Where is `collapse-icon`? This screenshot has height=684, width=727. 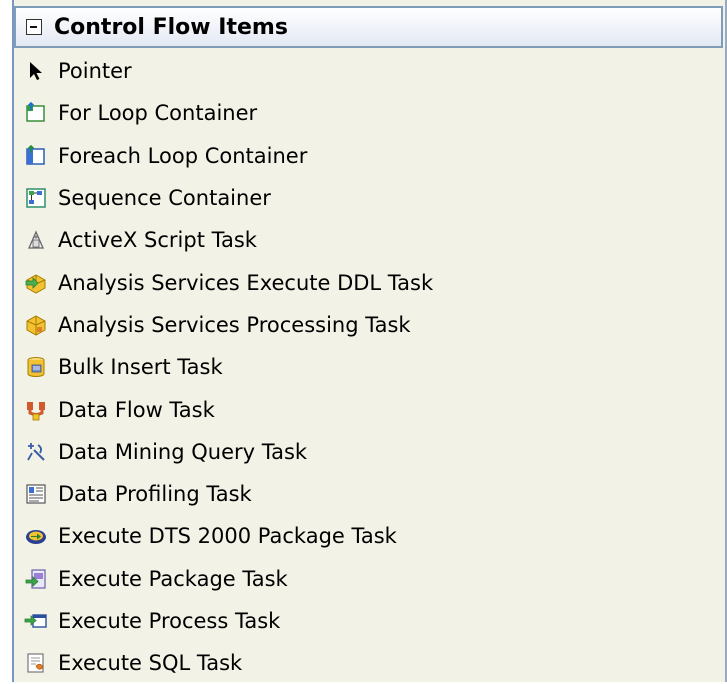 collapse-icon is located at coordinates (34, 27).